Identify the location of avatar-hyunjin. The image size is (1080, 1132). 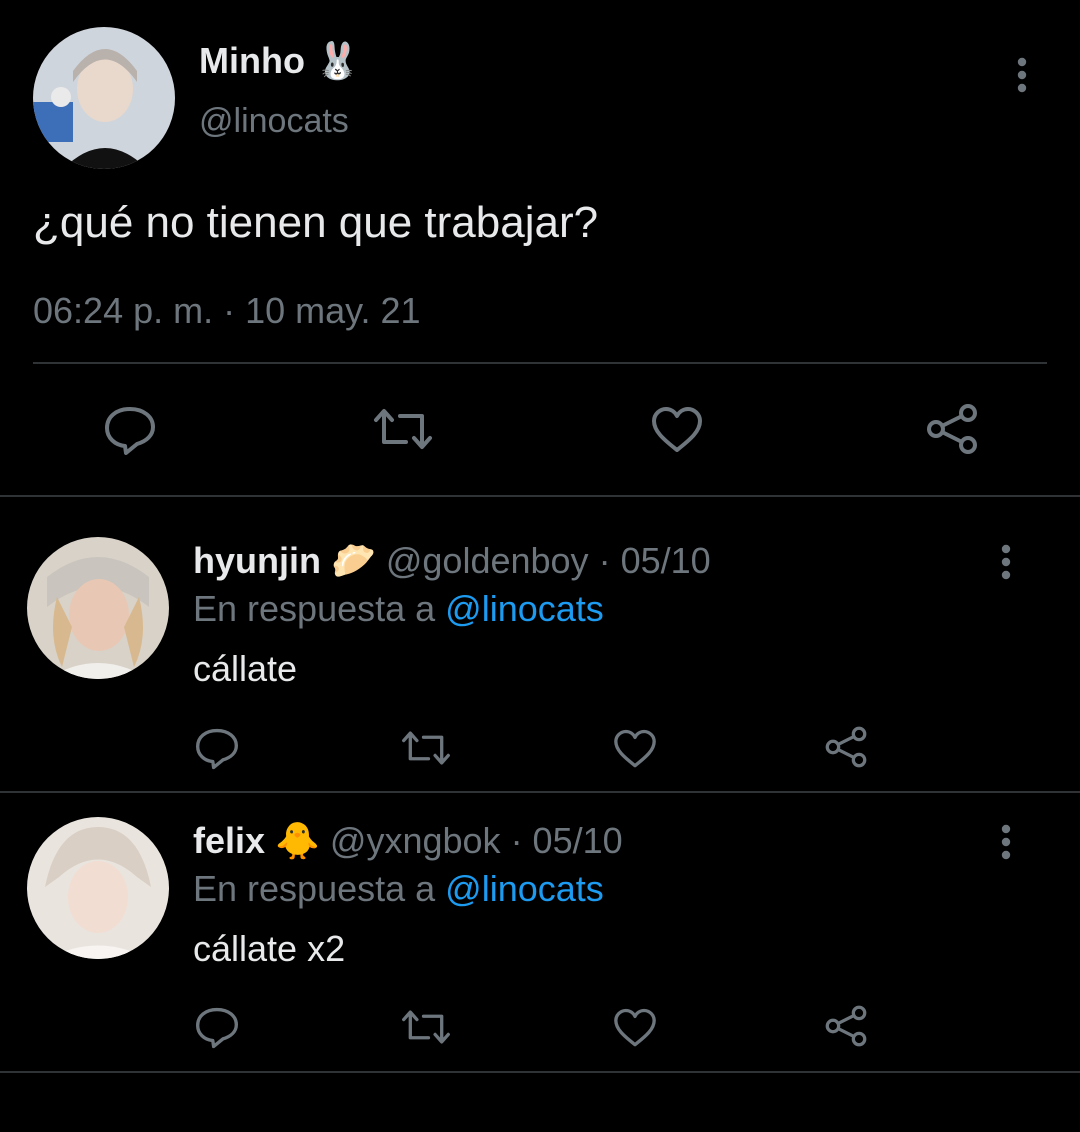
(98, 608).